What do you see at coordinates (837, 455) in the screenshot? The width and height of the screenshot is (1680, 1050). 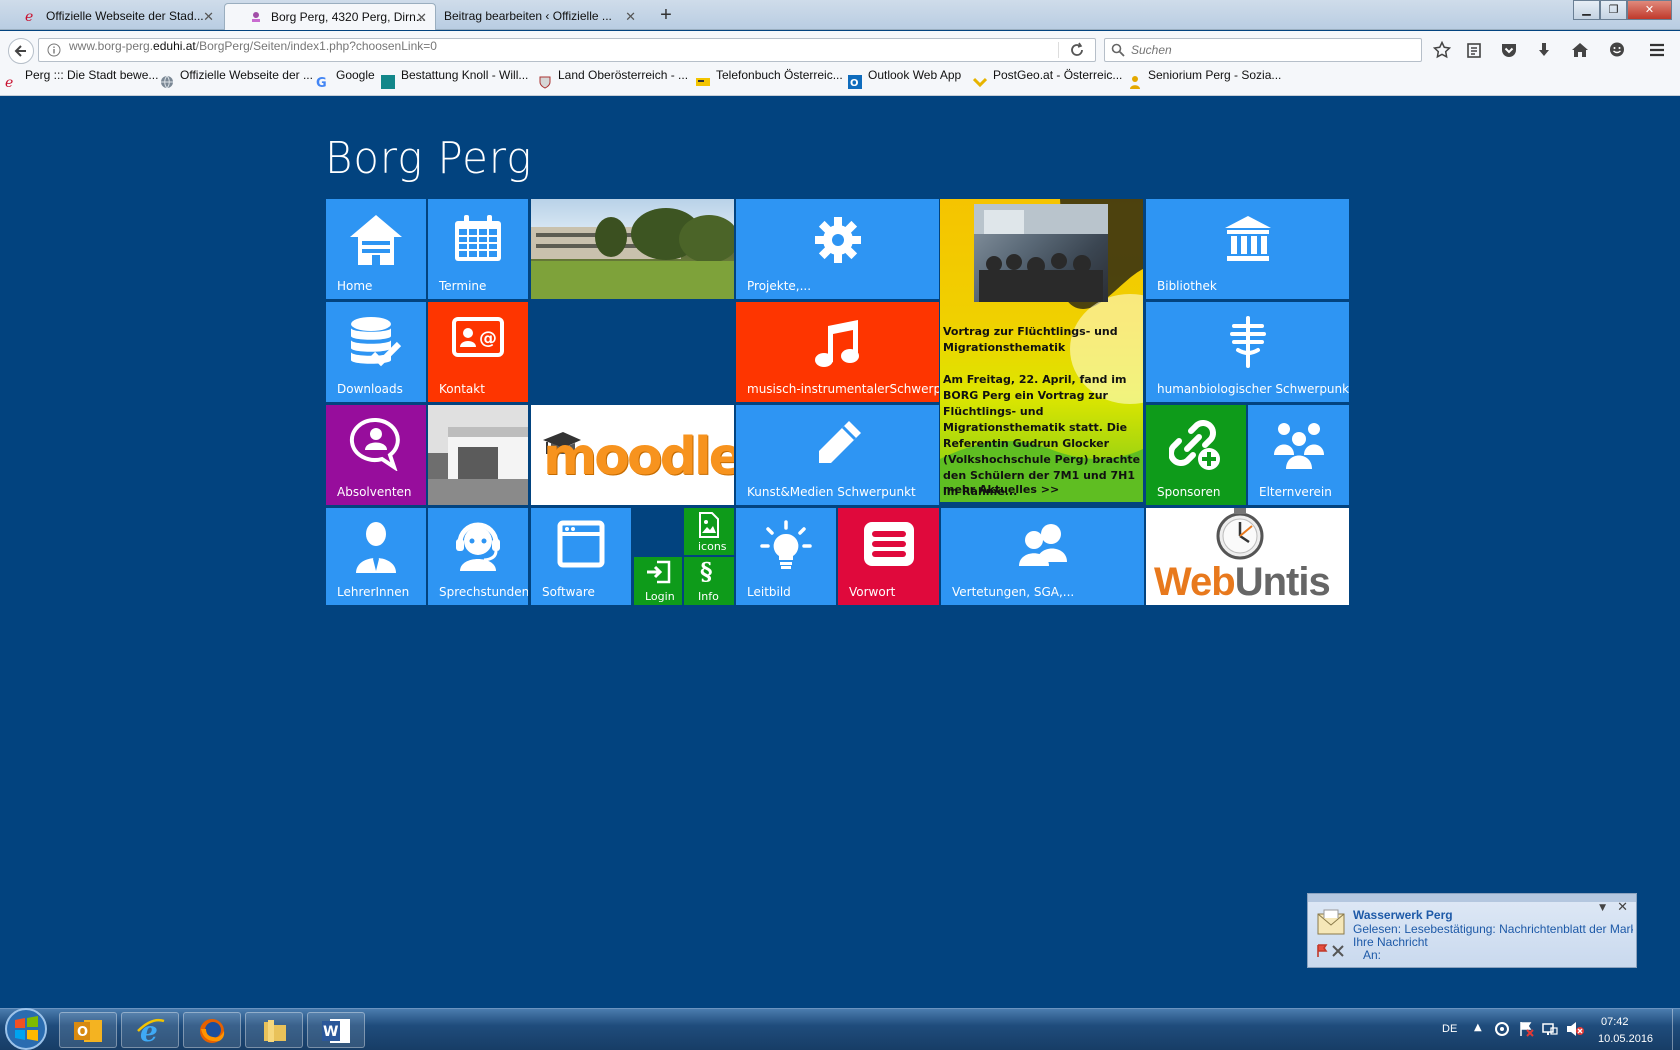 I see `tile-kunst: Kunst&Medien Schwerpunkt` at bounding box center [837, 455].